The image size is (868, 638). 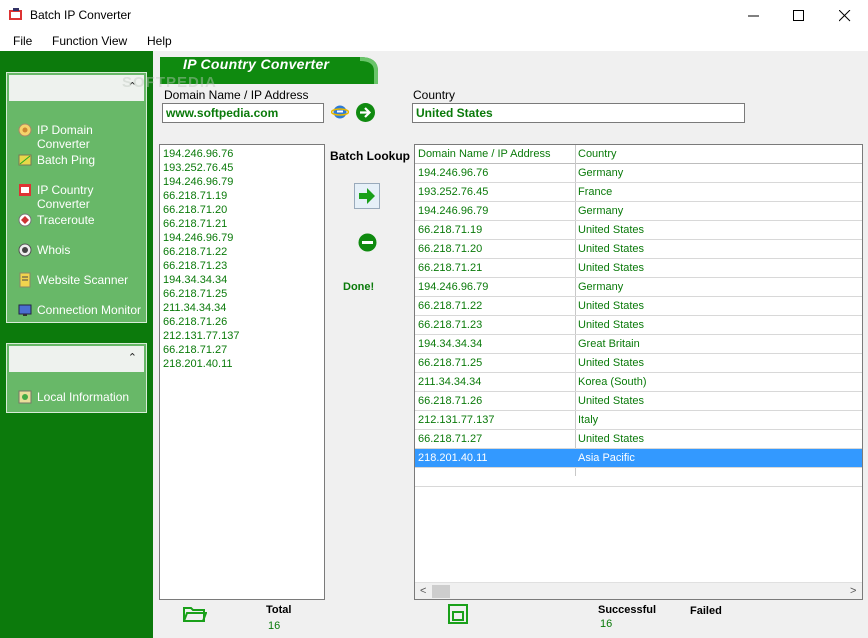 What do you see at coordinates (242, 210) in the screenshot?
I see `ip-list-item: 66.218.71.20` at bounding box center [242, 210].